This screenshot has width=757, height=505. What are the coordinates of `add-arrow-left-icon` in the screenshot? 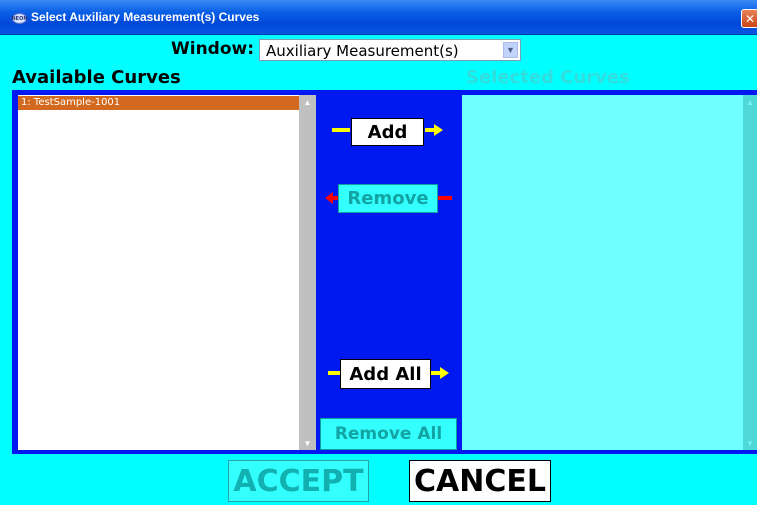 It's located at (341, 130).